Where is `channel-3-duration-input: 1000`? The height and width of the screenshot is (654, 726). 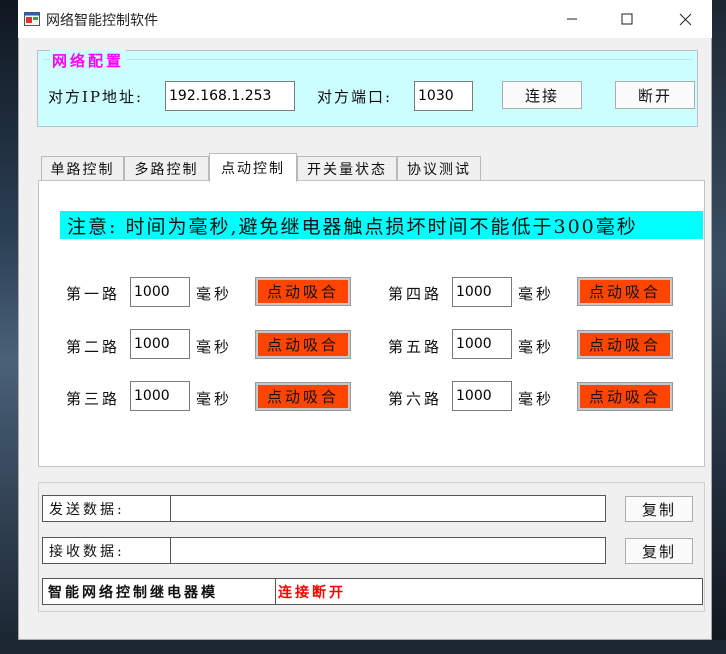
channel-3-duration-input: 1000 is located at coordinates (160, 396).